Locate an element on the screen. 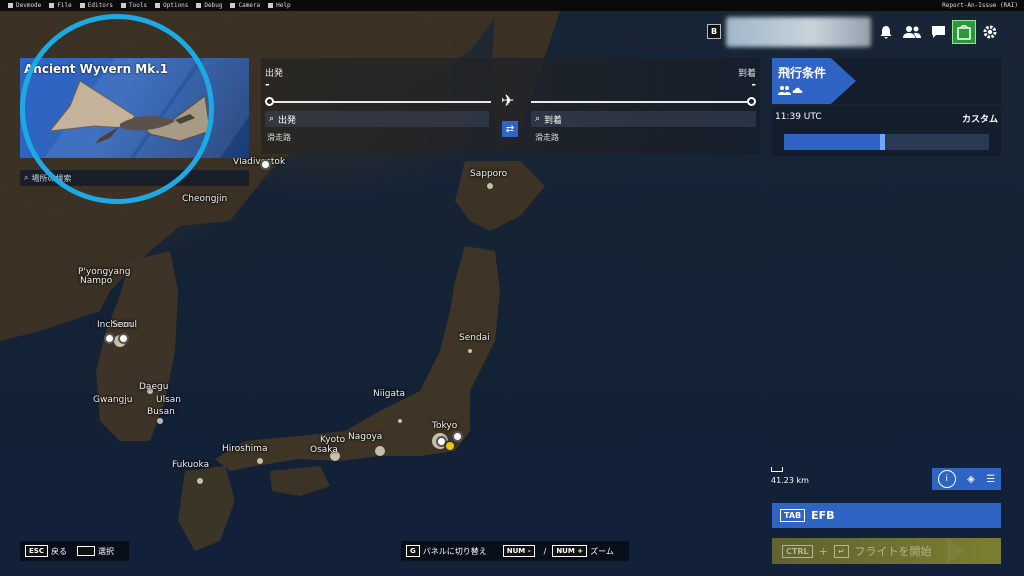 The image size is (1024, 576). city-label: Gwangju is located at coordinates (113, 400).